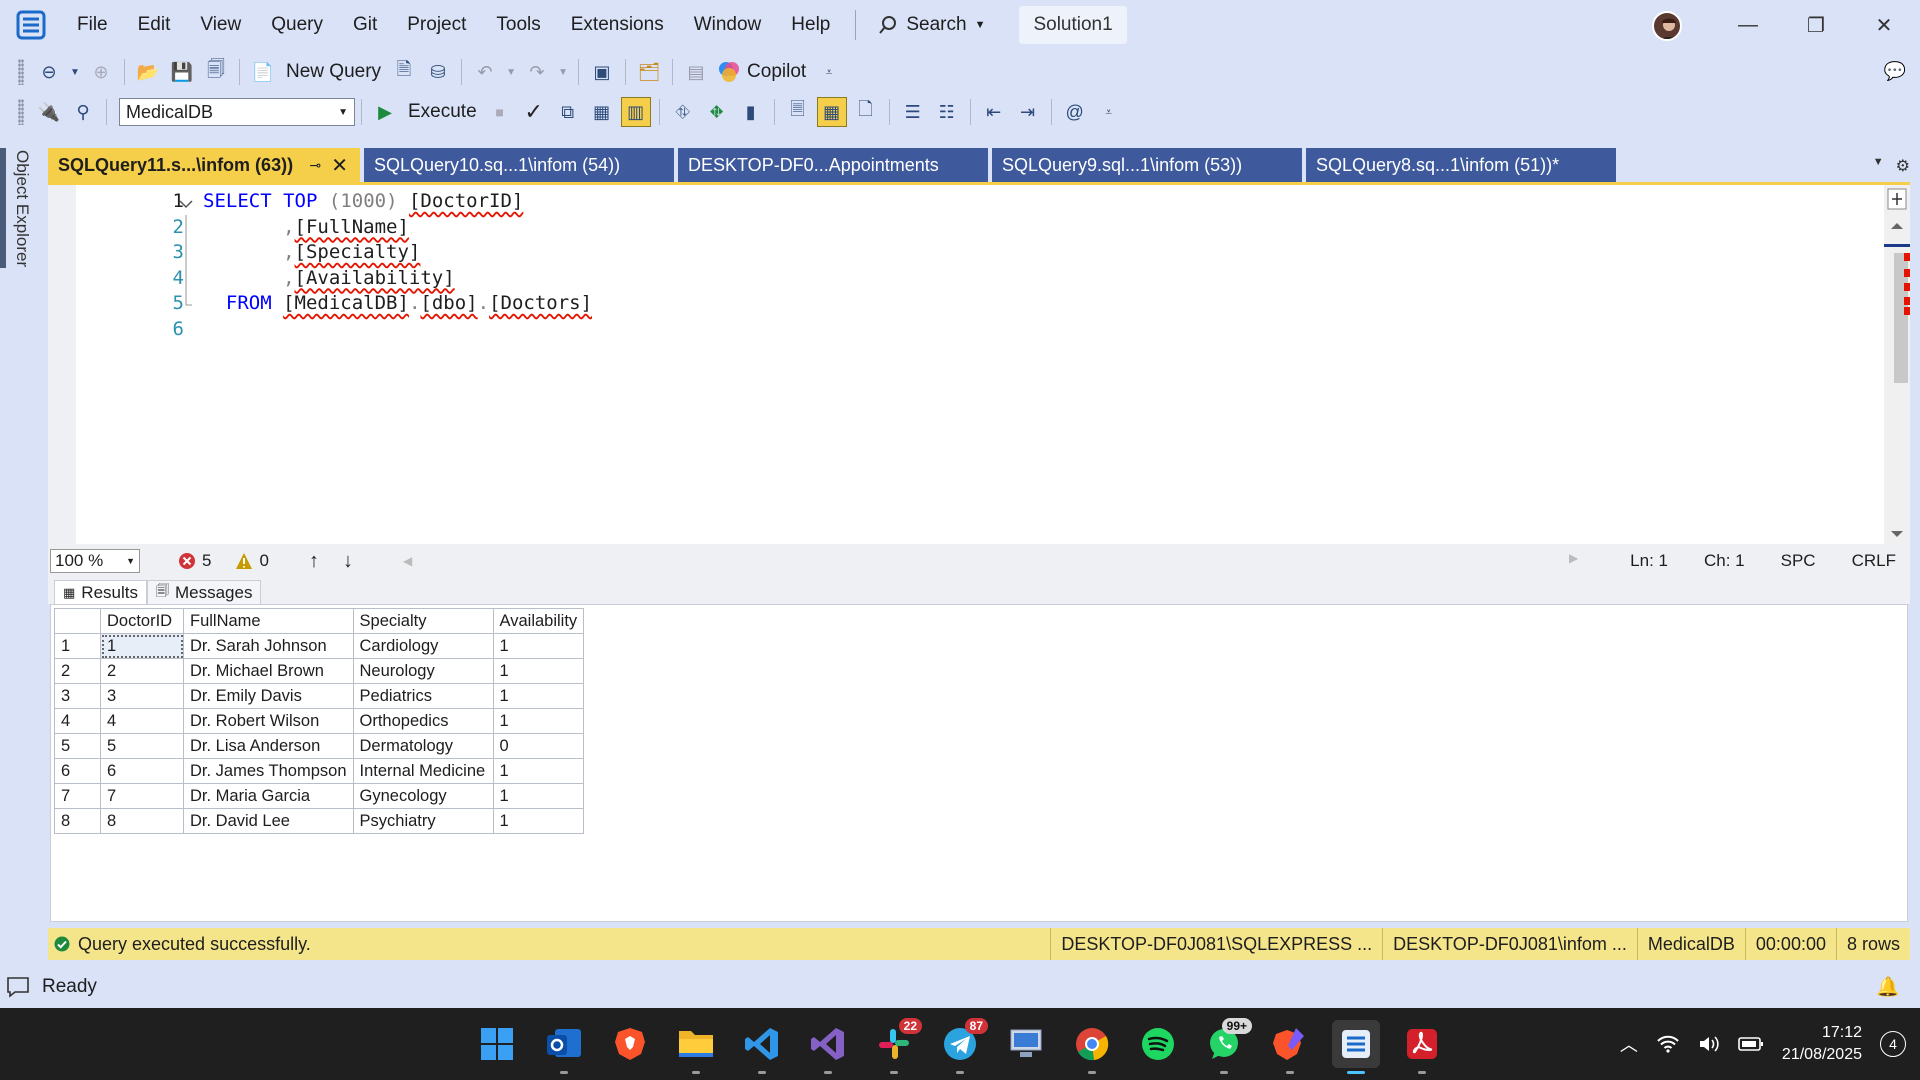 The height and width of the screenshot is (1080, 1920). Describe the element at coordinates (385, 112) in the screenshot. I see `execute-icon: ▶` at that location.